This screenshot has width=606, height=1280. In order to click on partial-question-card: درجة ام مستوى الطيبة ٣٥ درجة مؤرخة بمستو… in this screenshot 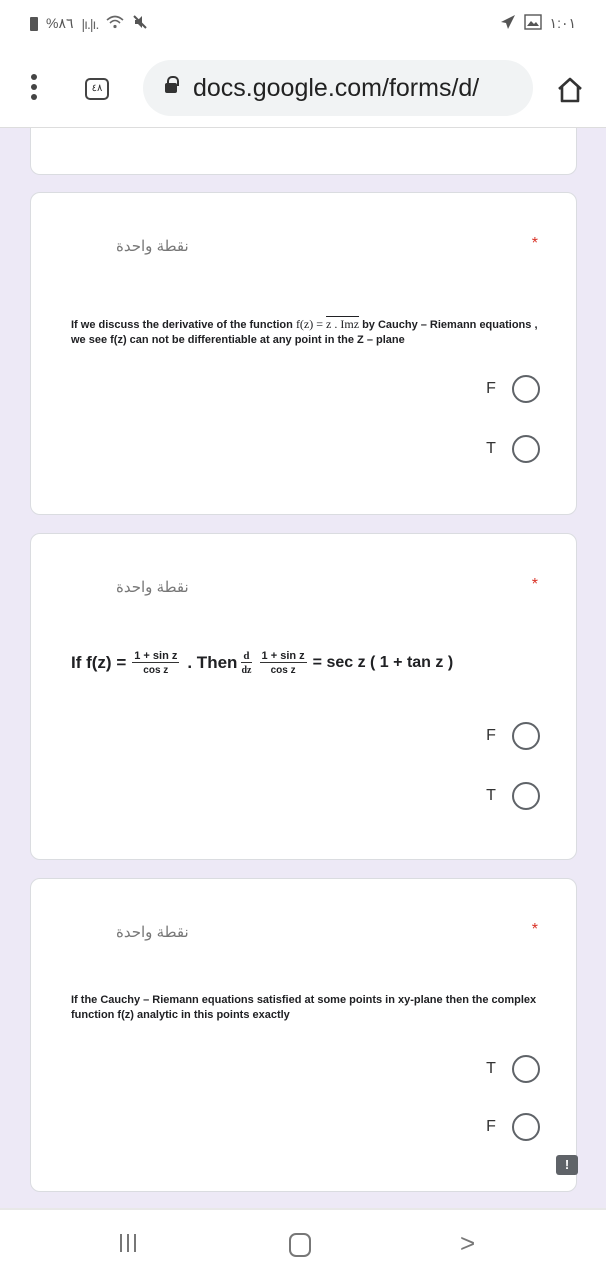, I will do `click(303, 151)`.